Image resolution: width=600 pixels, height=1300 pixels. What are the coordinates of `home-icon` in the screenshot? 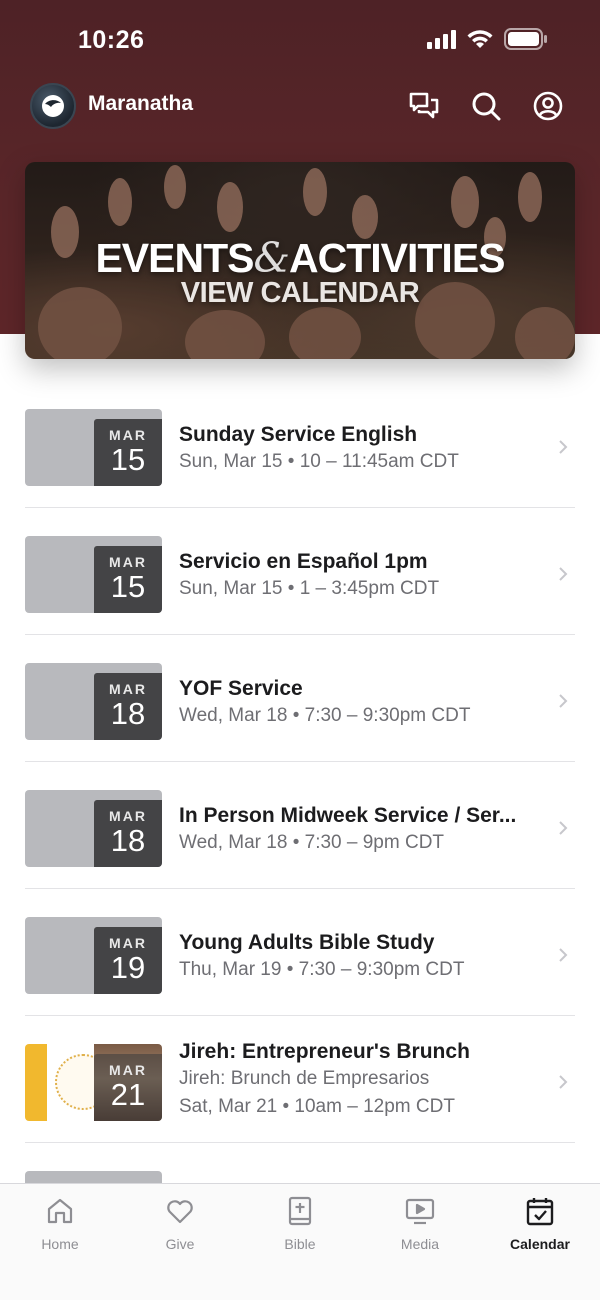 It's located at (60, 1211).